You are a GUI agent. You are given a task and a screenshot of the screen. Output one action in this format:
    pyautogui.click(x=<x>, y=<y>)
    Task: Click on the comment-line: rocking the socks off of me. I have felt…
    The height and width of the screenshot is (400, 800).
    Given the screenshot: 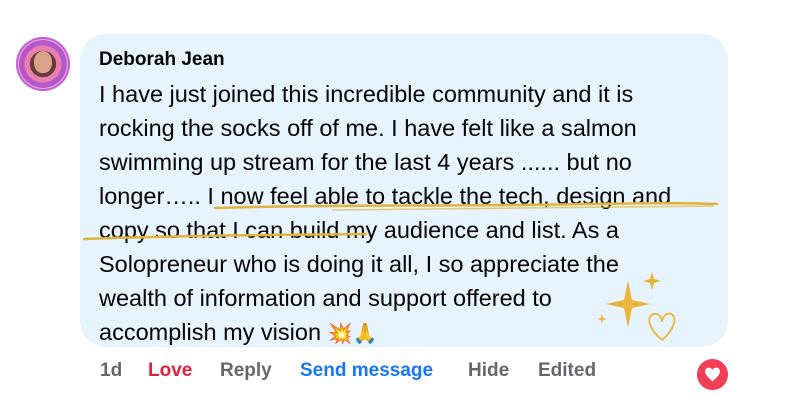 What is the action you would take?
    pyautogui.click(x=368, y=128)
    